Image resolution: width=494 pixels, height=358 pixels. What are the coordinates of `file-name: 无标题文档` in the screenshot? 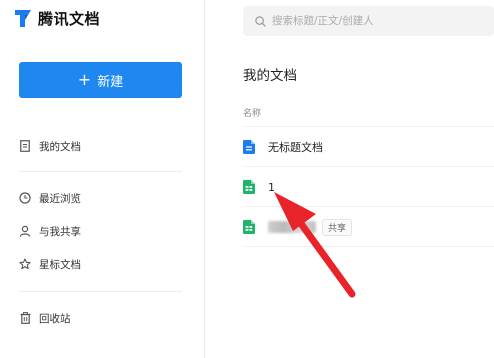 It's located at (295, 147).